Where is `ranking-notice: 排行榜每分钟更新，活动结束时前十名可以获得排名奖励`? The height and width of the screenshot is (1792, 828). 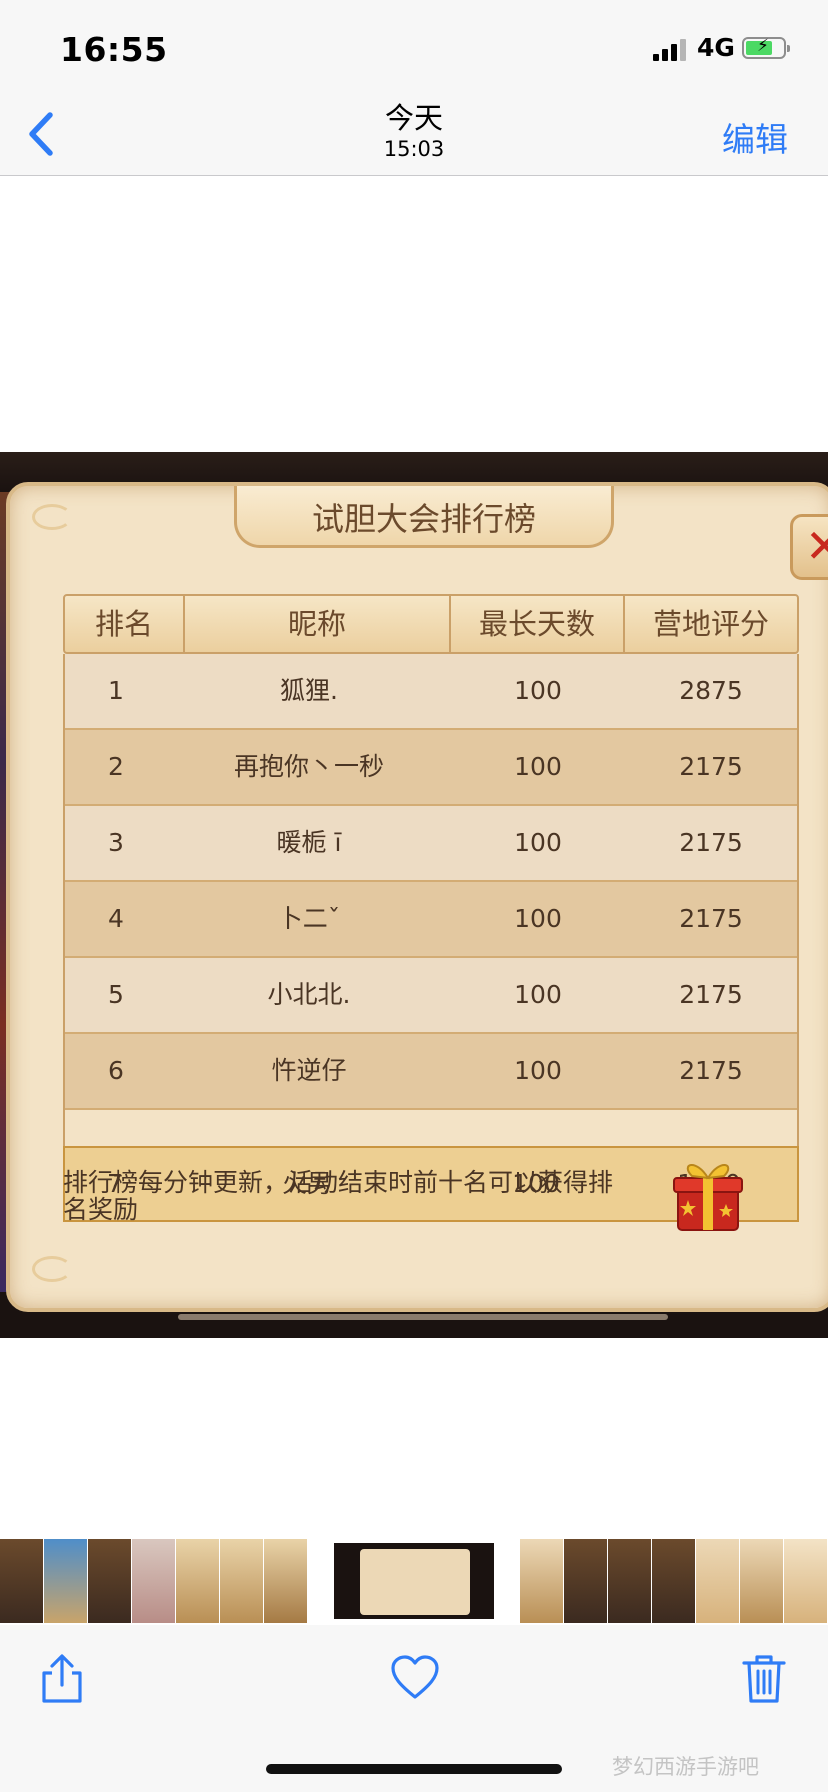 ranking-notice: 排行榜每分钟更新，活动结束时前十名可以获得排名奖励 is located at coordinates (338, 1196).